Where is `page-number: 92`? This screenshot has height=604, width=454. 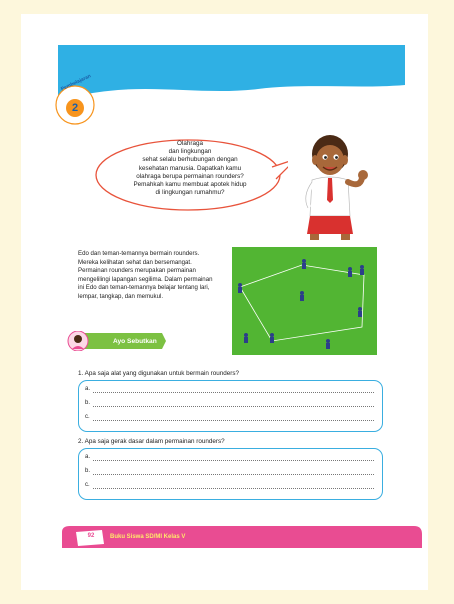
page-number: 92 is located at coordinates (91, 536).